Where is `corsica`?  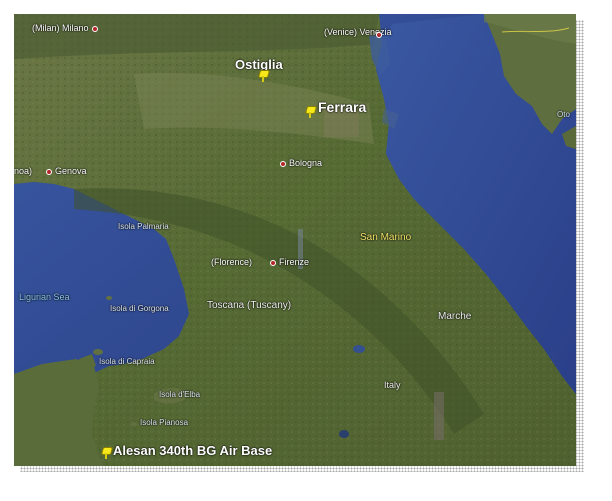
corsica is located at coordinates (59, 412).